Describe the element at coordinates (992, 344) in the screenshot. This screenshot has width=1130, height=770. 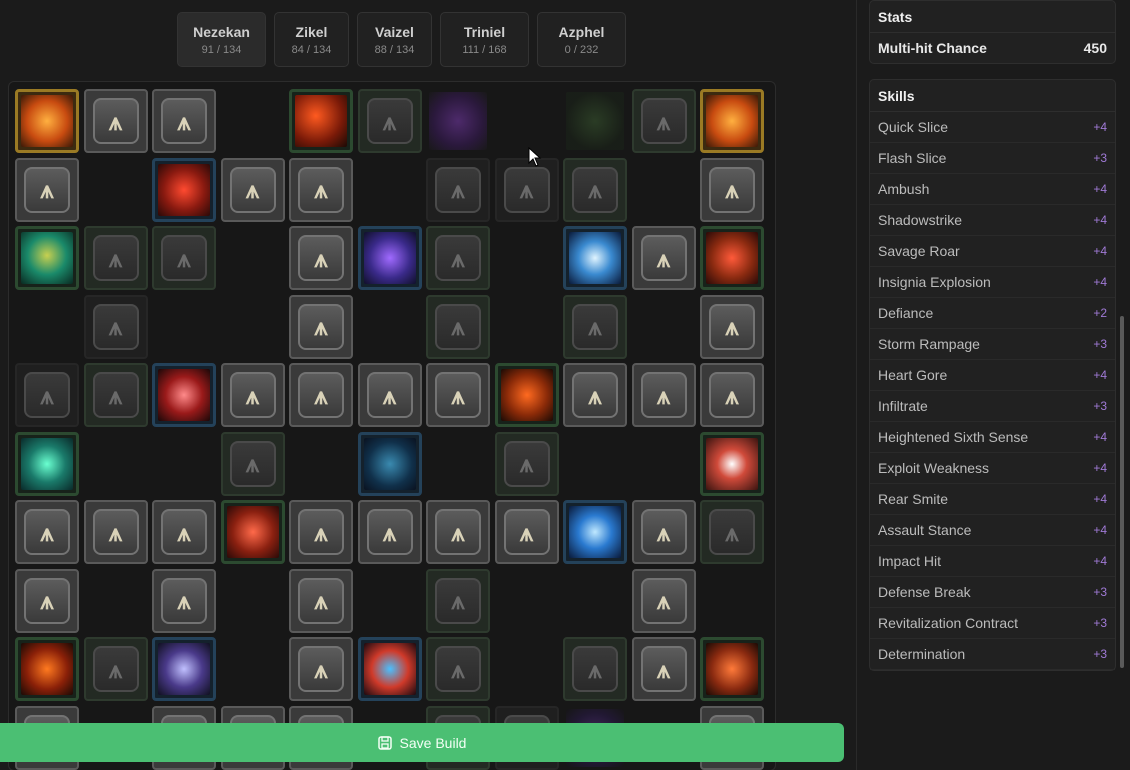
I see `skill-row: Storm Rampage +3` at that location.